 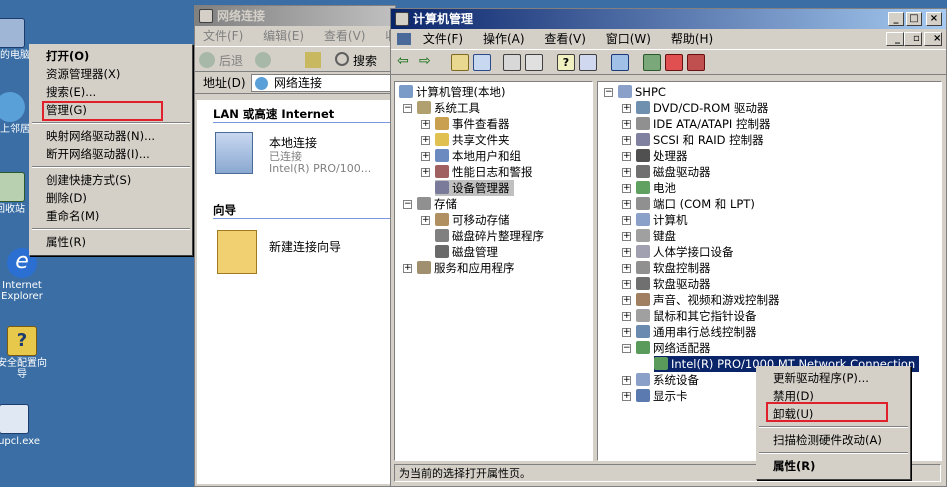 What do you see at coordinates (484, 172) in the screenshot?
I see `tree-item-performance-logs: 性能日志和警报` at bounding box center [484, 172].